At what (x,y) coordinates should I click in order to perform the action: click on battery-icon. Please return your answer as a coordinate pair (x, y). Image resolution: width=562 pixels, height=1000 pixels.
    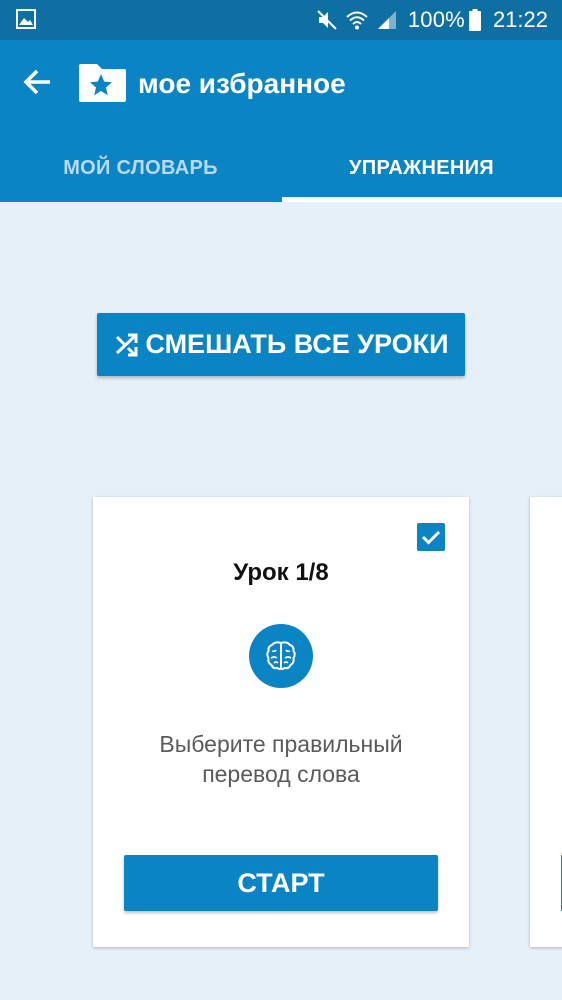
    Looking at the image, I should click on (474, 20).